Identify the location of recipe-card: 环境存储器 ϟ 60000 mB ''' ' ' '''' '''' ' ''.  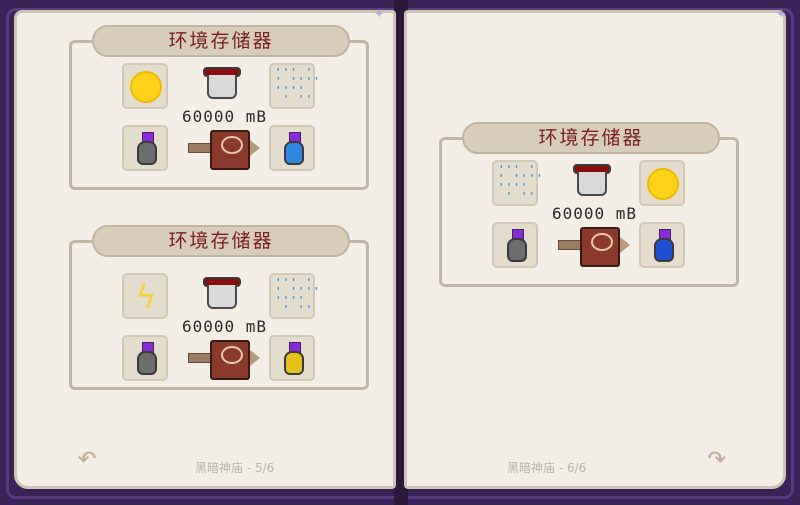
(219, 307).